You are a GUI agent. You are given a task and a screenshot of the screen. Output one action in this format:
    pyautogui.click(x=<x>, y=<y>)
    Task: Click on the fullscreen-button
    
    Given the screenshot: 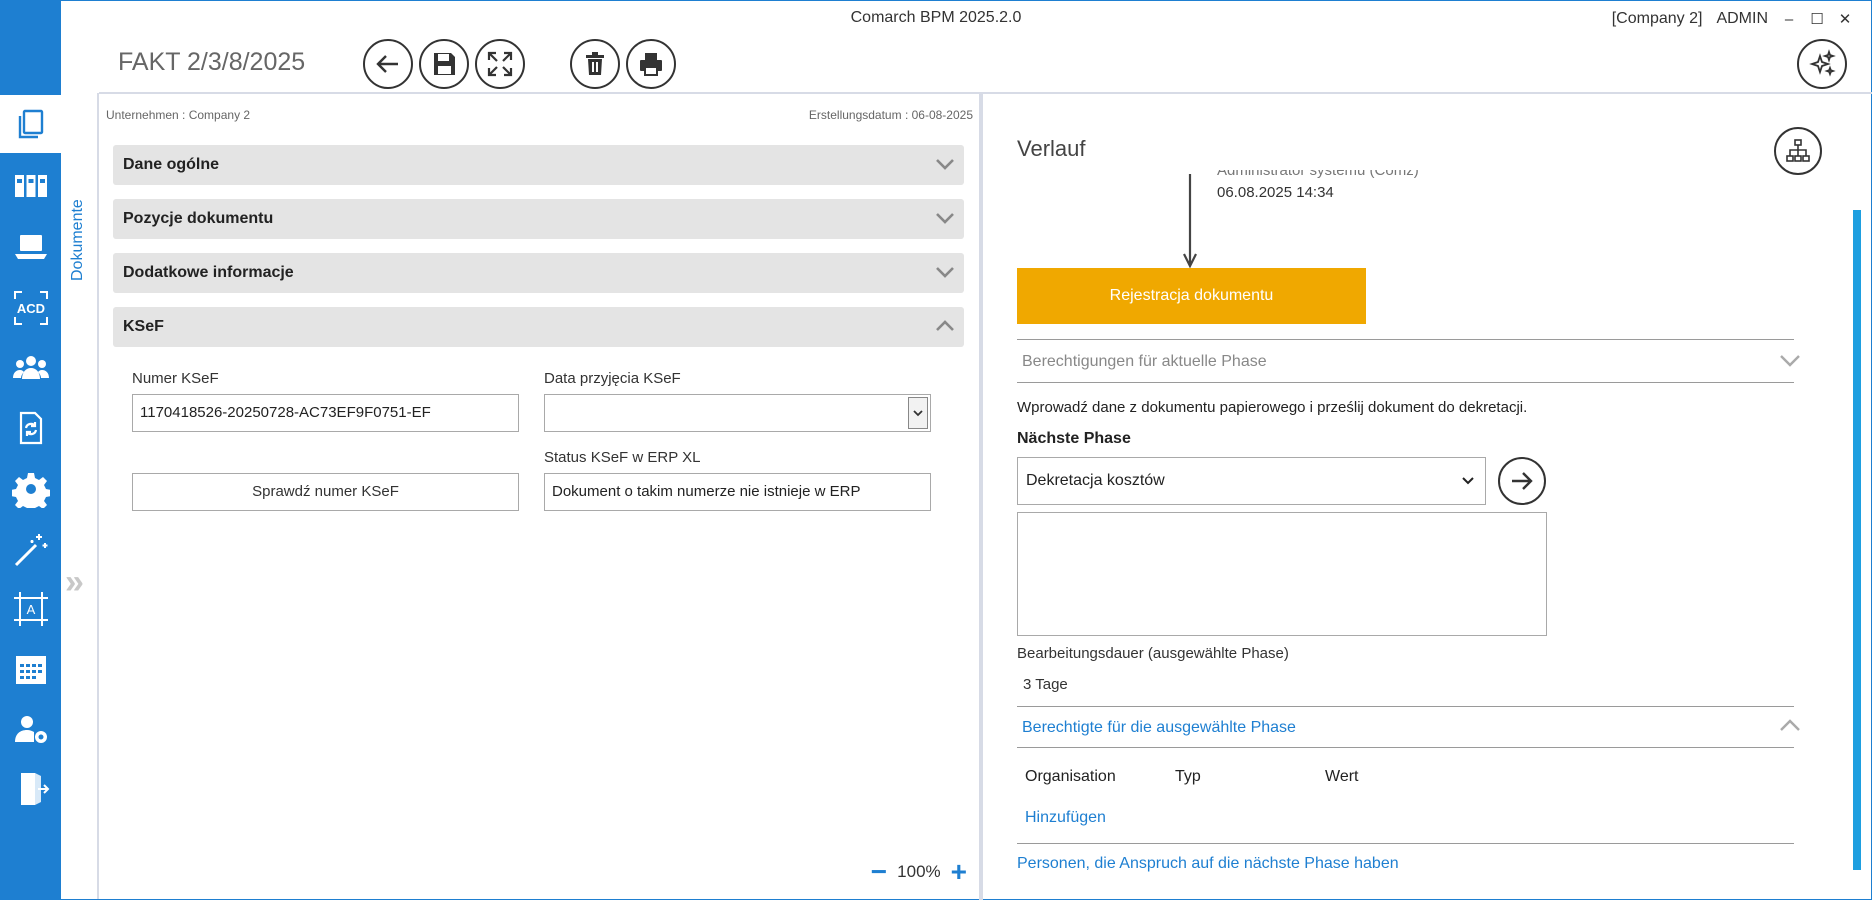 What is the action you would take?
    pyautogui.click(x=500, y=64)
    